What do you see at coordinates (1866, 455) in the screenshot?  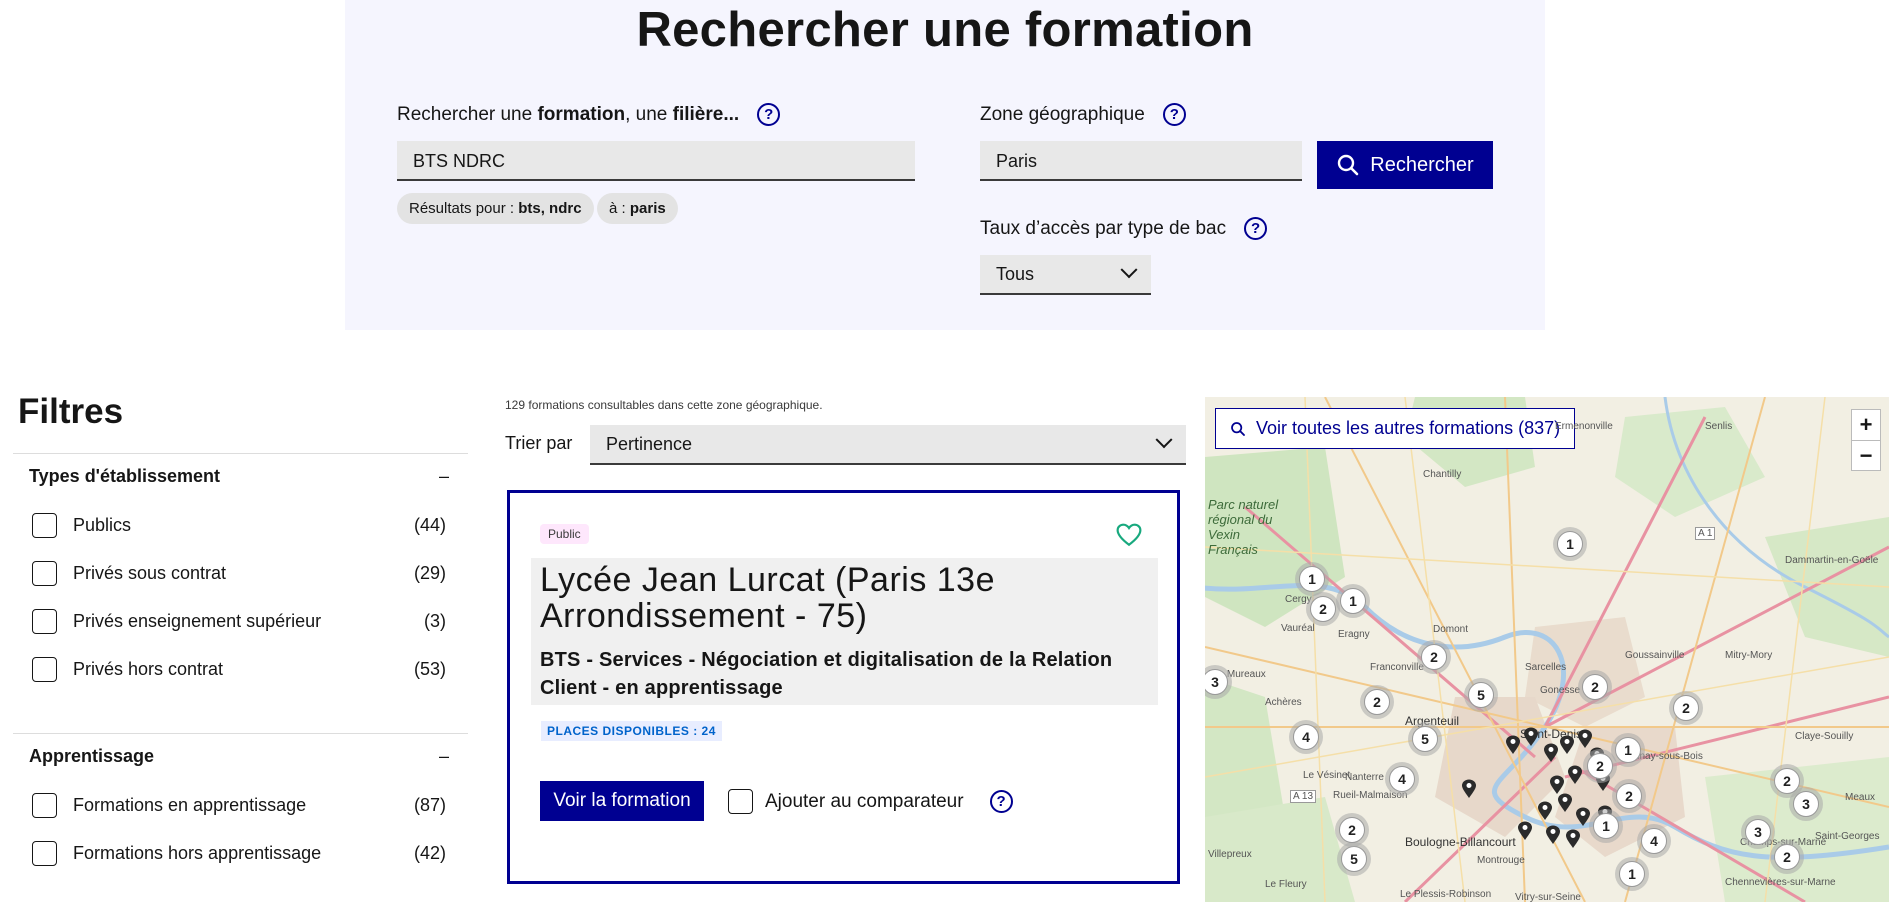 I see `zoom-out-button: −` at bounding box center [1866, 455].